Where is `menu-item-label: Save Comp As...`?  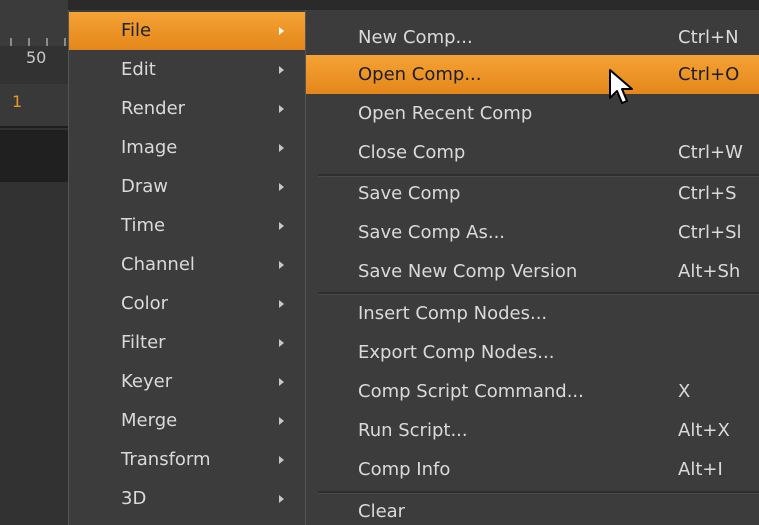 menu-item-label: Save Comp As... is located at coordinates (432, 232).